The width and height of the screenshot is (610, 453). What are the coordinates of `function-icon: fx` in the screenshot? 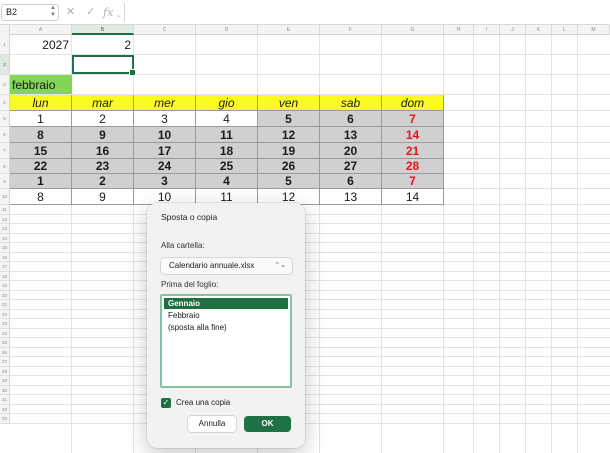 It's located at (108, 12).